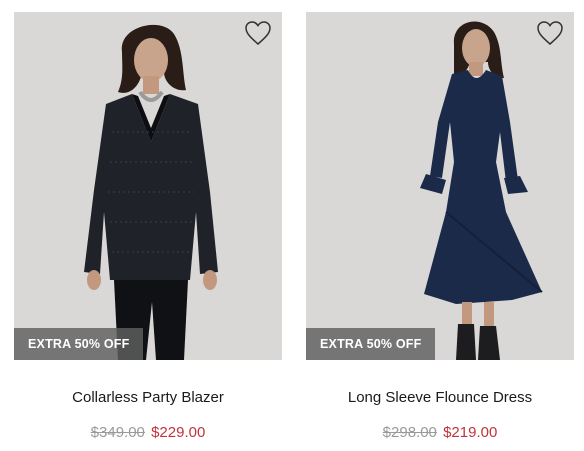  I want to click on original-price: $298.00, so click(409, 432).